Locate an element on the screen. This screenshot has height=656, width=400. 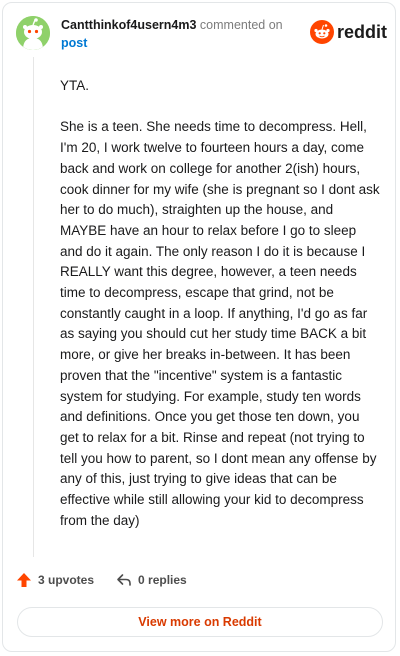
reply-icon is located at coordinates (124, 580).